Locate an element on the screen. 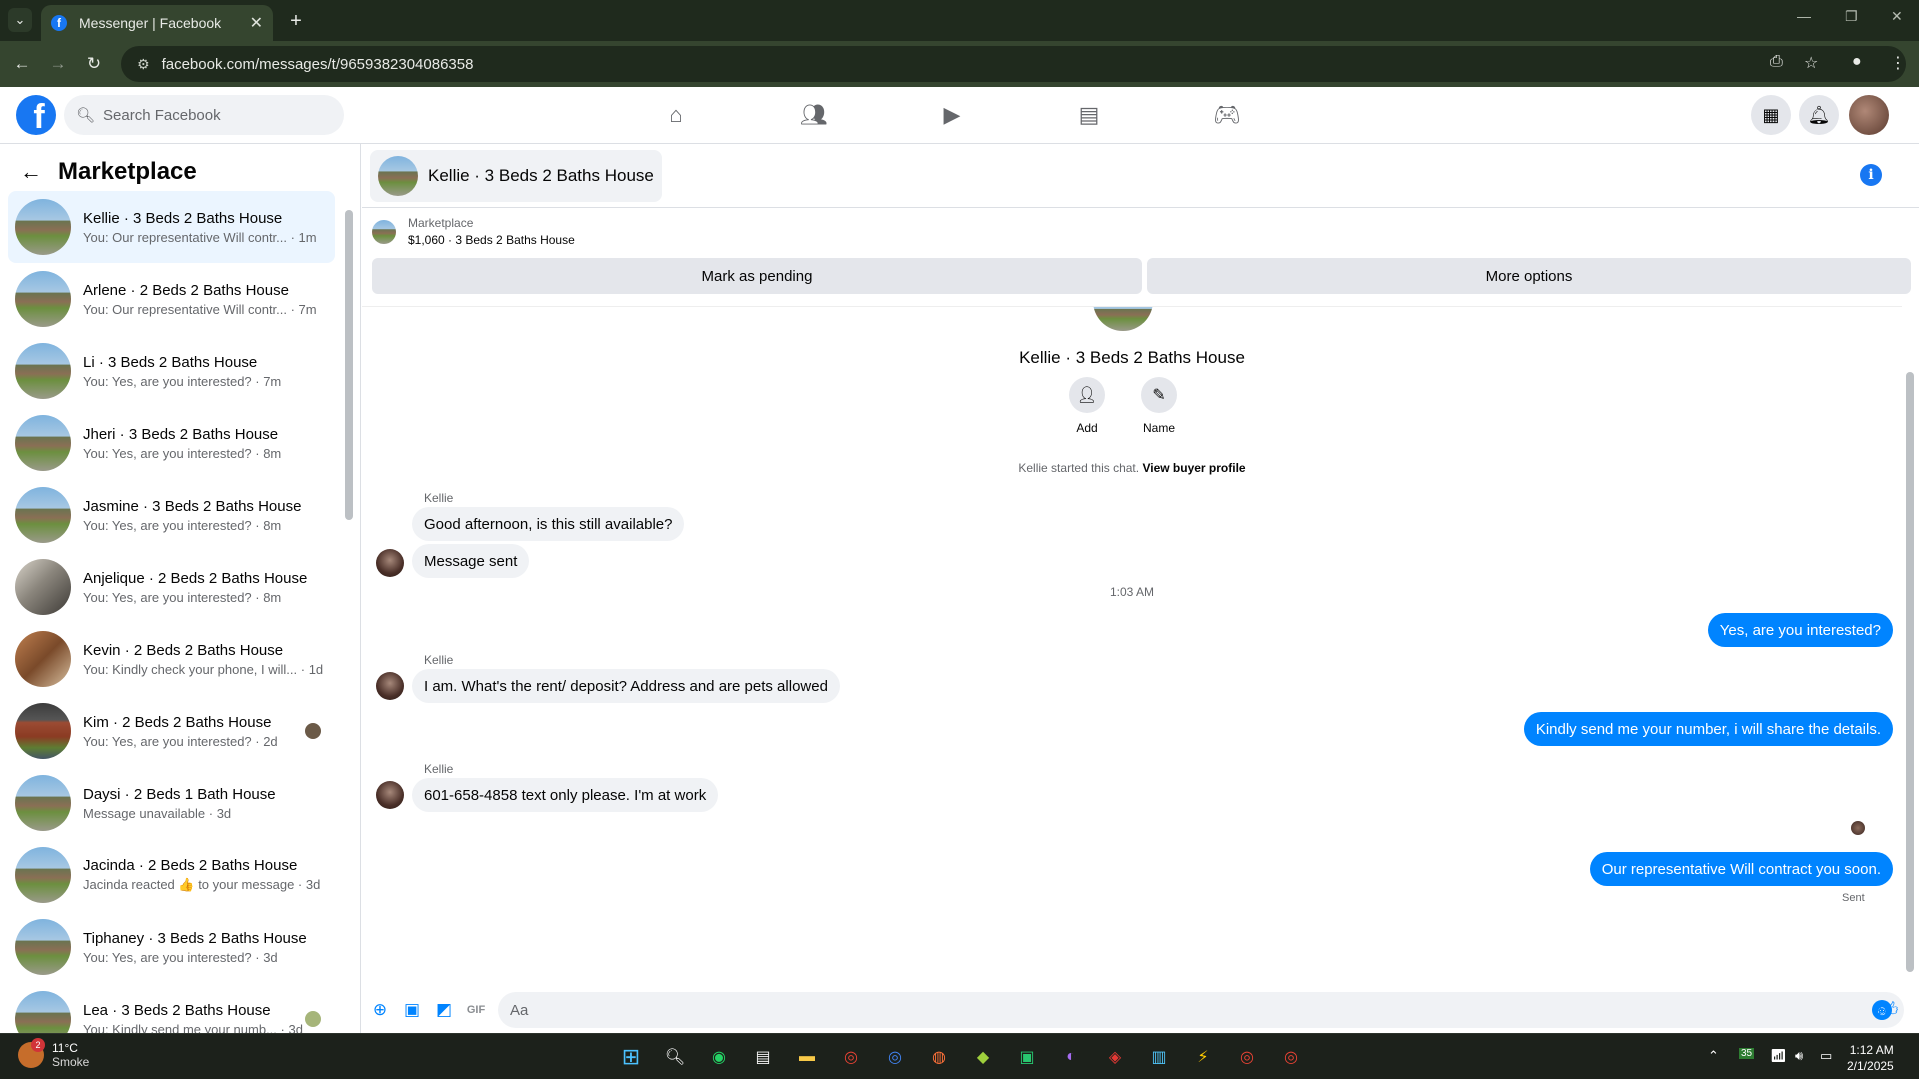 This screenshot has width=1919, height=1079. chat-title-button: Kellie · 3 Beds 2 Baths House is located at coordinates (516, 176).